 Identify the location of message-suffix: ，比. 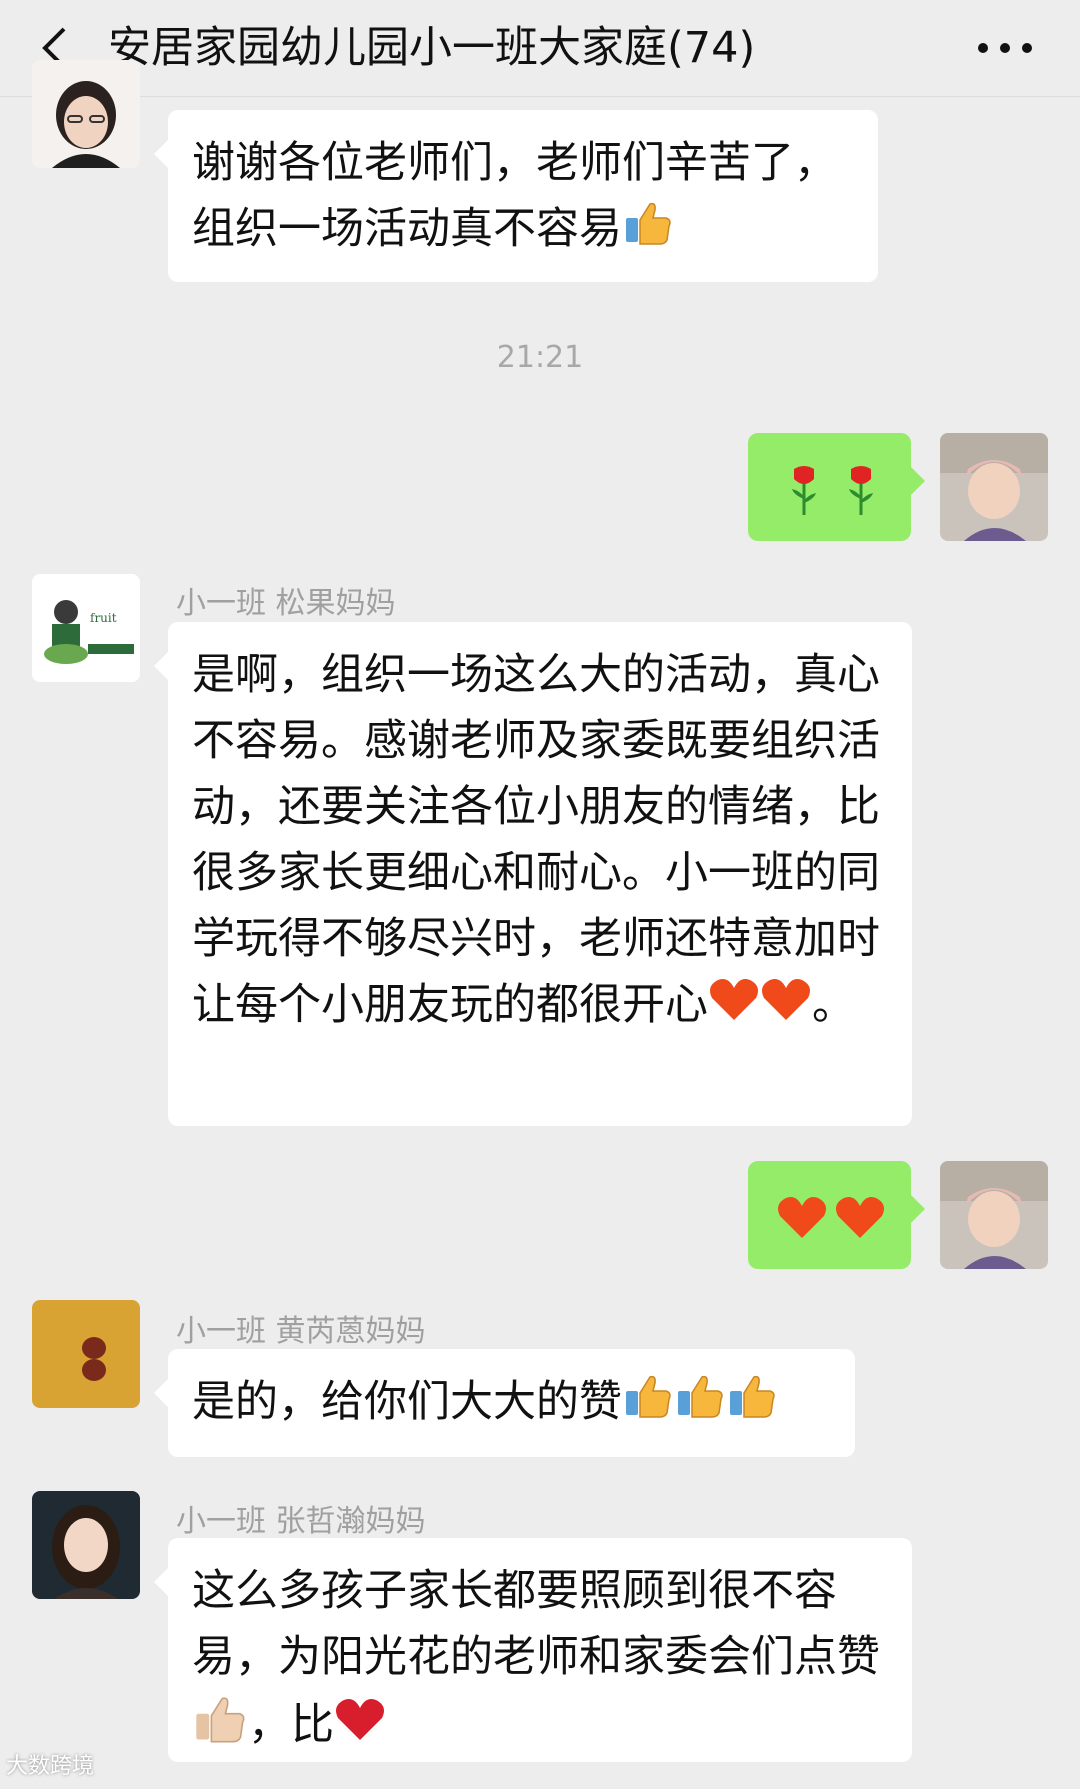
(291, 1725).